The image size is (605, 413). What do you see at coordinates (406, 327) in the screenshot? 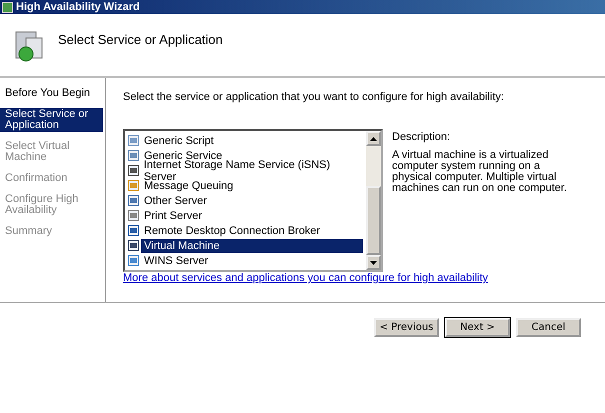
I see `wizard-button: < Previous` at bounding box center [406, 327].